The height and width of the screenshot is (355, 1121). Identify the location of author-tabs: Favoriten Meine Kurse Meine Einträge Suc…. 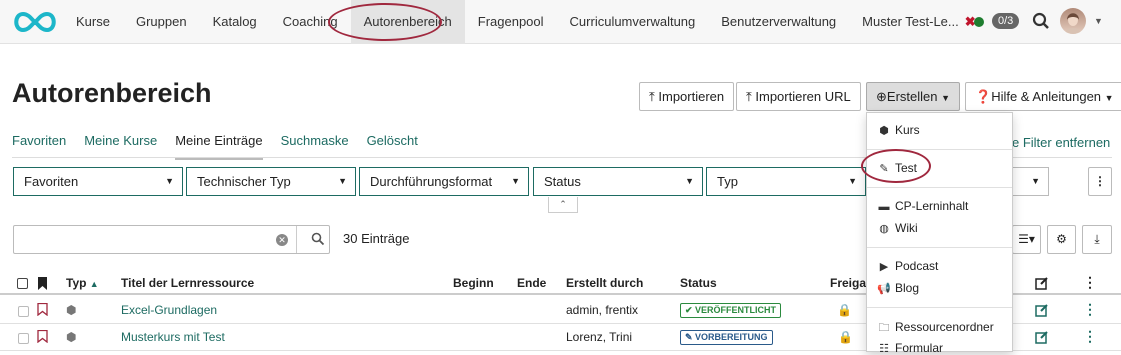
(224, 146).